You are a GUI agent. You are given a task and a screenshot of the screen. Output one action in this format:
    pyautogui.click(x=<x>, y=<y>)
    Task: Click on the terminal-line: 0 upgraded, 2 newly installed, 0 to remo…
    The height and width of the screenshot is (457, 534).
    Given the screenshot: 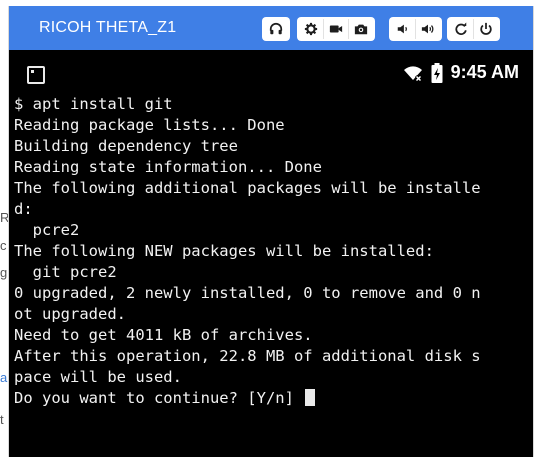 What is the action you would take?
    pyautogui.click(x=247, y=293)
    